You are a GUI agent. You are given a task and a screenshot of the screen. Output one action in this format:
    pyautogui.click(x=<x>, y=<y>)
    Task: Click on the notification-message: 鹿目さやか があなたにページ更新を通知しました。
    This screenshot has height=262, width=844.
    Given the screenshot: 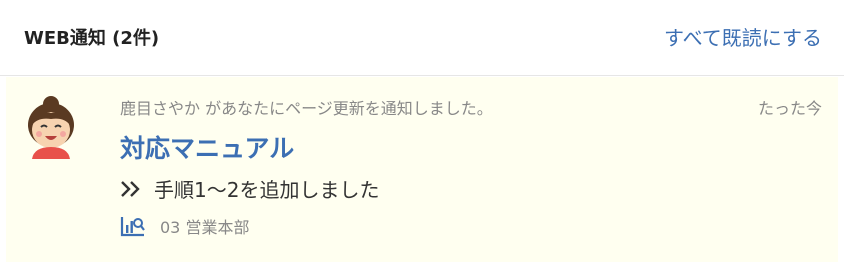 What is the action you would take?
    pyautogui.click(x=306, y=108)
    